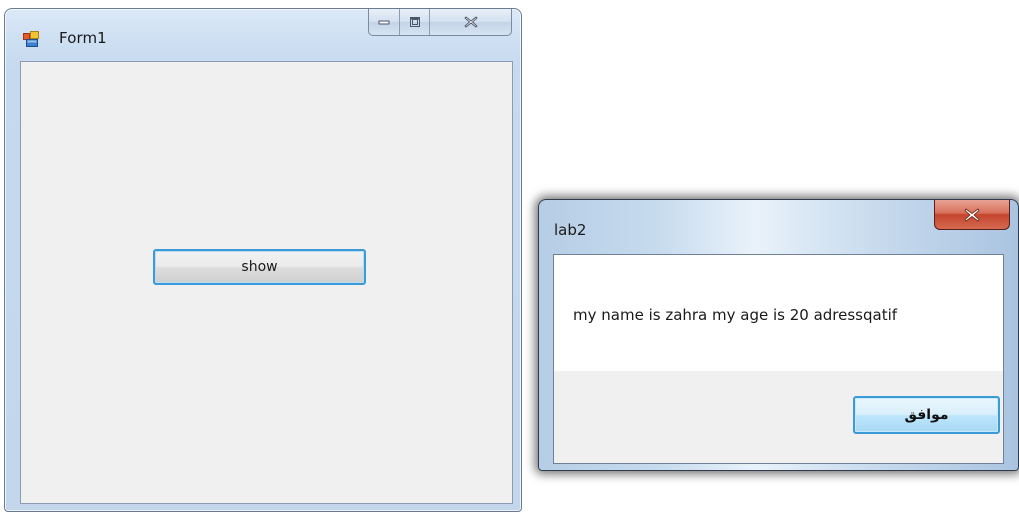  I want to click on form1-title: Form1, so click(83, 38).